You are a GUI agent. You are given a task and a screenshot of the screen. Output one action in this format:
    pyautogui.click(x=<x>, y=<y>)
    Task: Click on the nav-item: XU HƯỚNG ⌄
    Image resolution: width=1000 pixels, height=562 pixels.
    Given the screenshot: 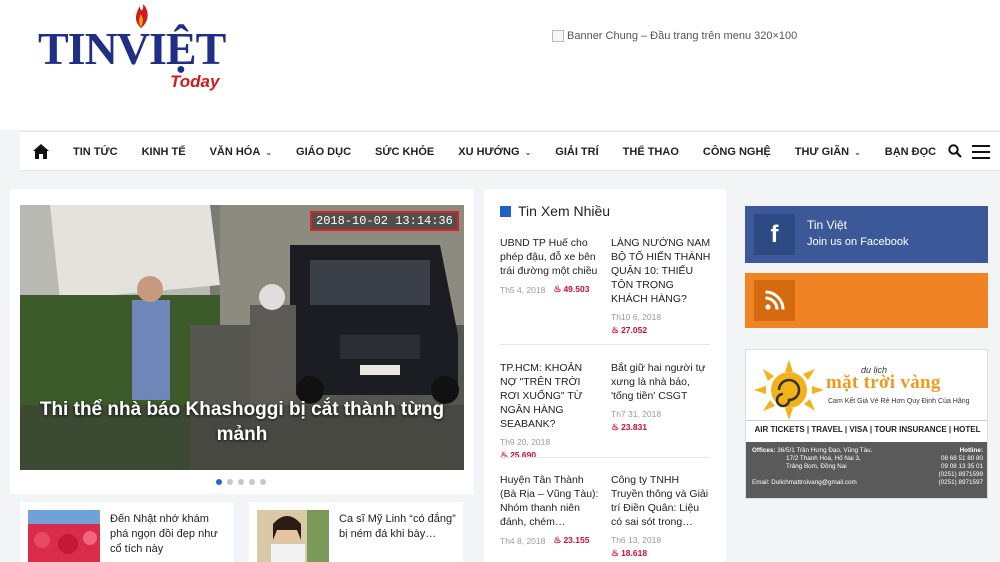 What is the action you would take?
    pyautogui.click(x=494, y=152)
    